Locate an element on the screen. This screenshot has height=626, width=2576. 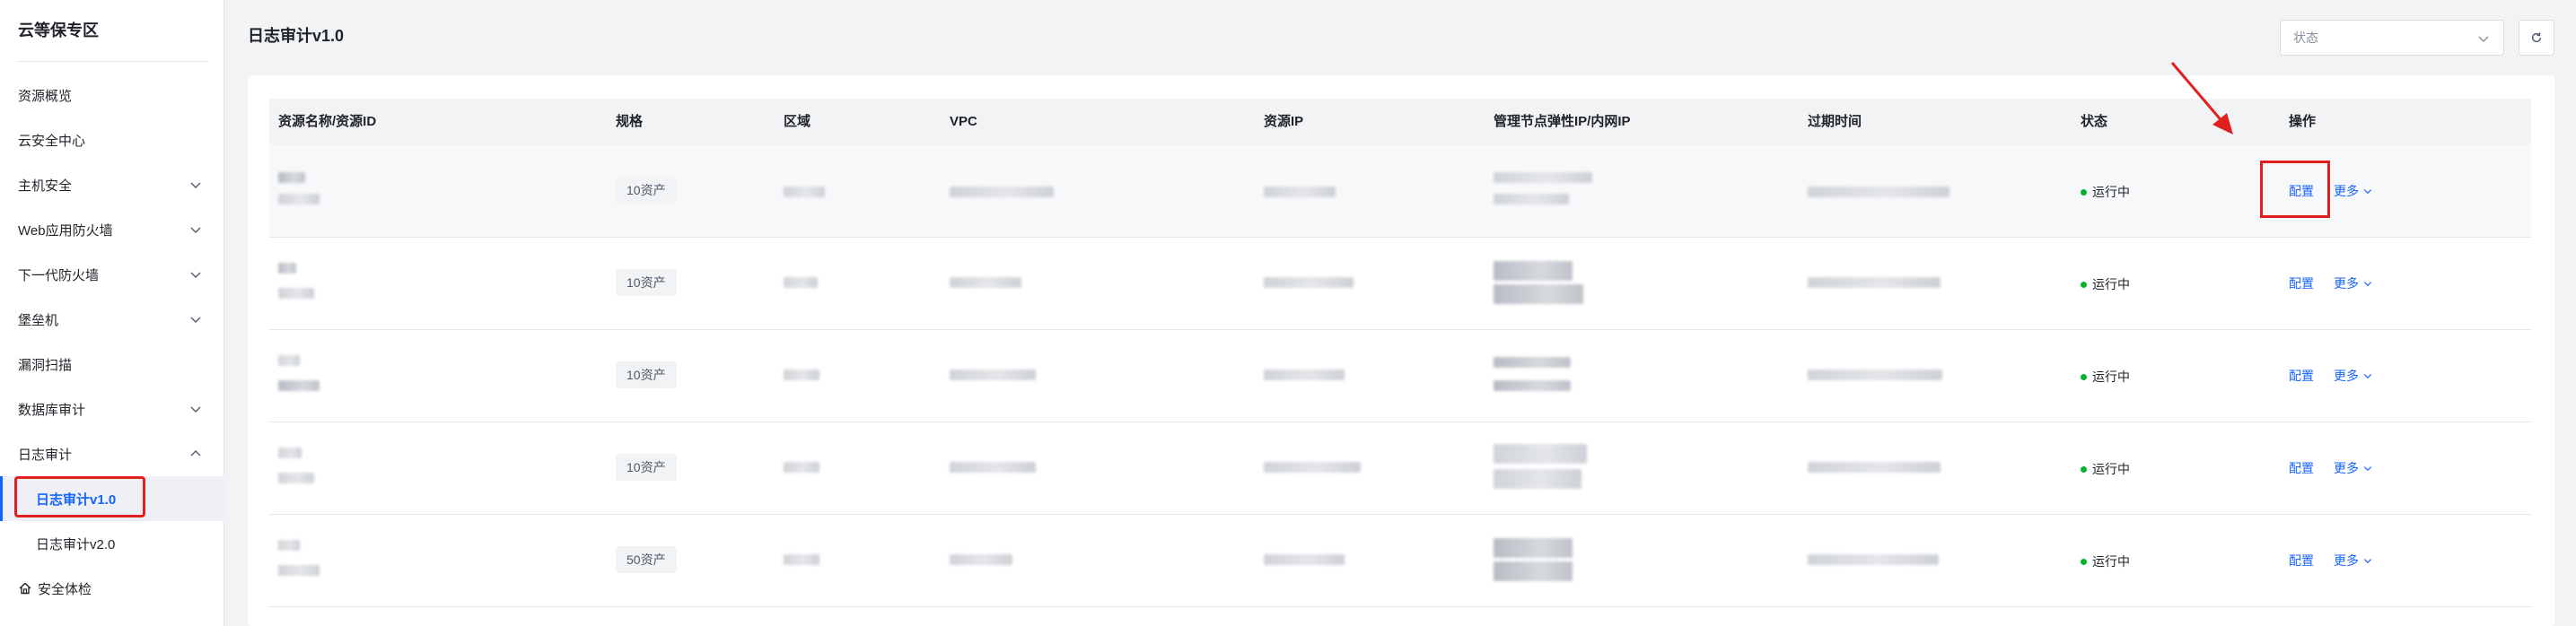
more-label: 更多 is located at coordinates (2346, 560).